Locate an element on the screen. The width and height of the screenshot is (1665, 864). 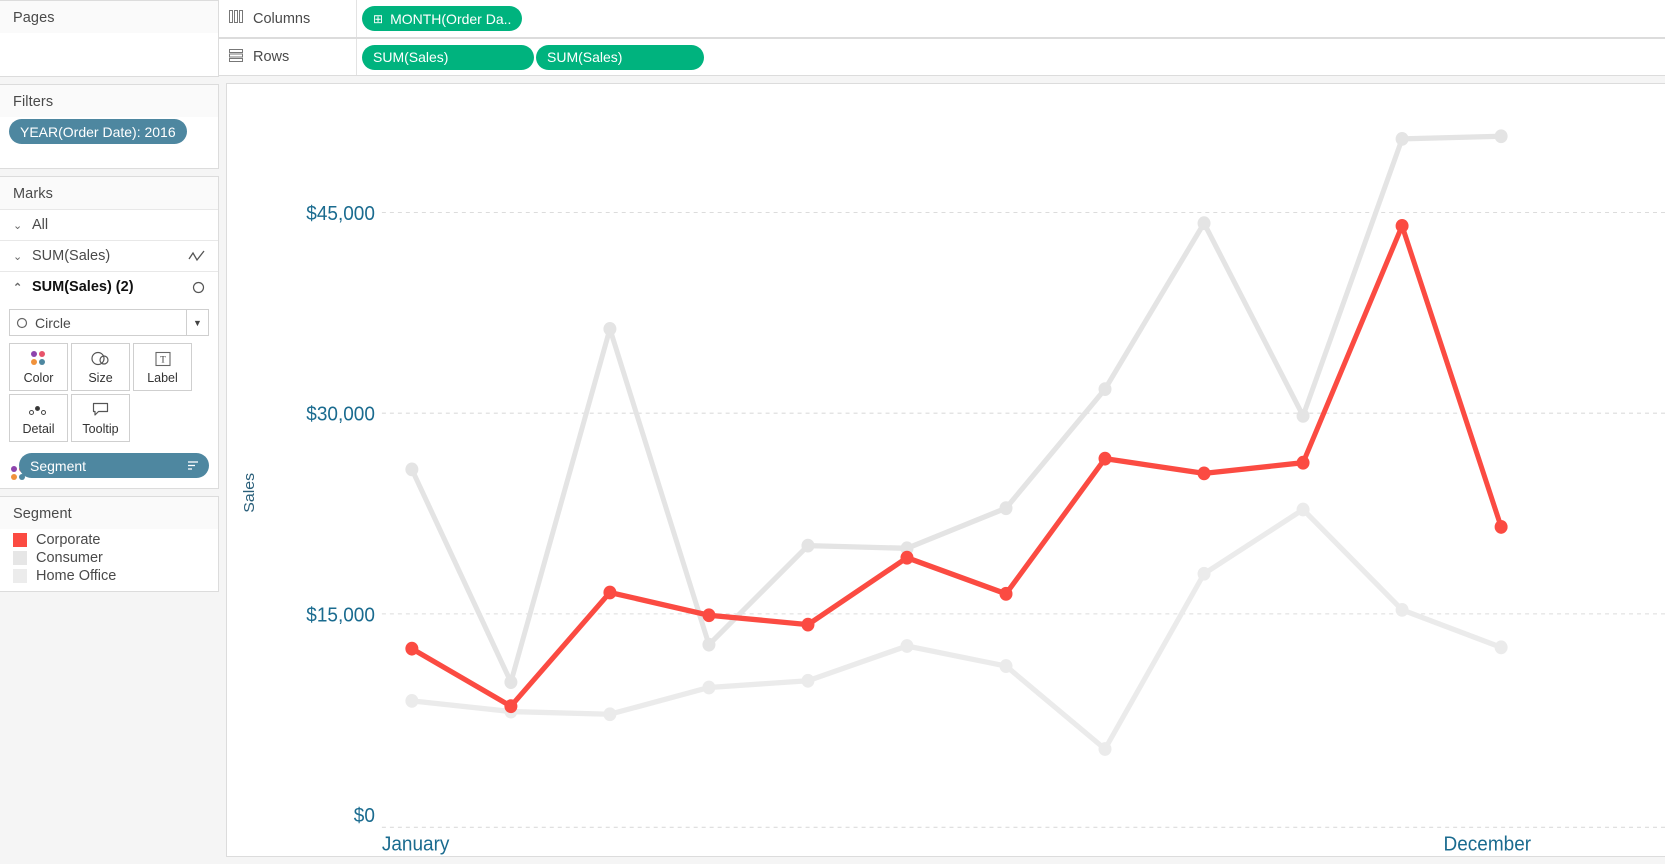
columns-pill-month-order-date: ⊞ MONTH(Order Da.. is located at coordinates (442, 18).